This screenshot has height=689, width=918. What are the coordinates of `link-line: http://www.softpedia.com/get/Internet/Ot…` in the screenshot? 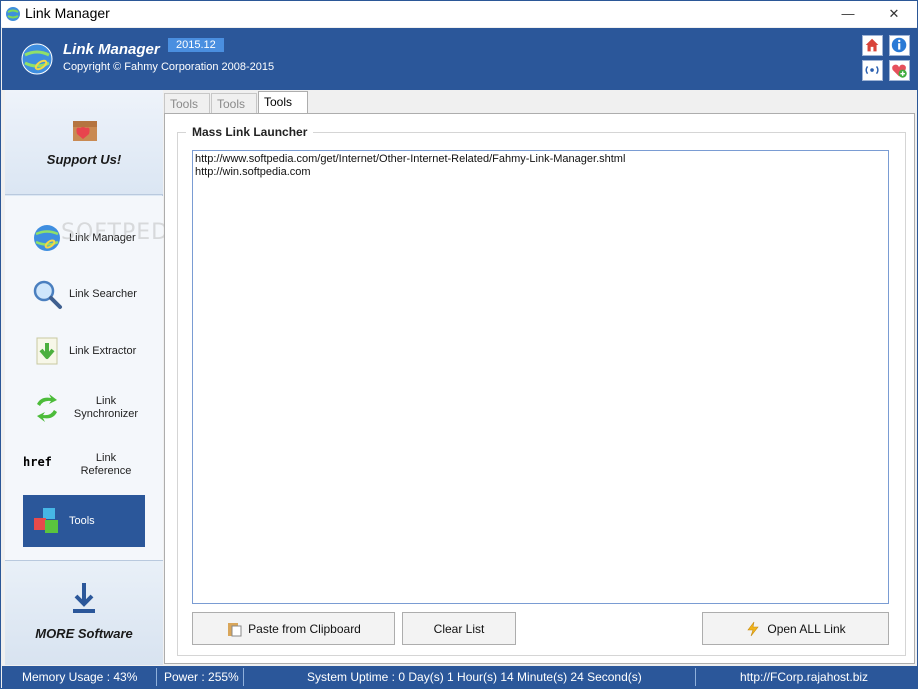 It's located at (410, 159).